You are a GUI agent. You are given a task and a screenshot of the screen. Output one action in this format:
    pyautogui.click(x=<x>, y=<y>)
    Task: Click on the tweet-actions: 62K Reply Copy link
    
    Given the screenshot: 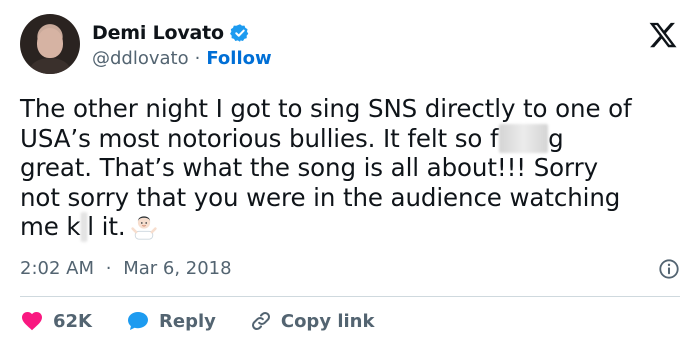 What is the action you would take?
    pyautogui.click(x=214, y=321)
    